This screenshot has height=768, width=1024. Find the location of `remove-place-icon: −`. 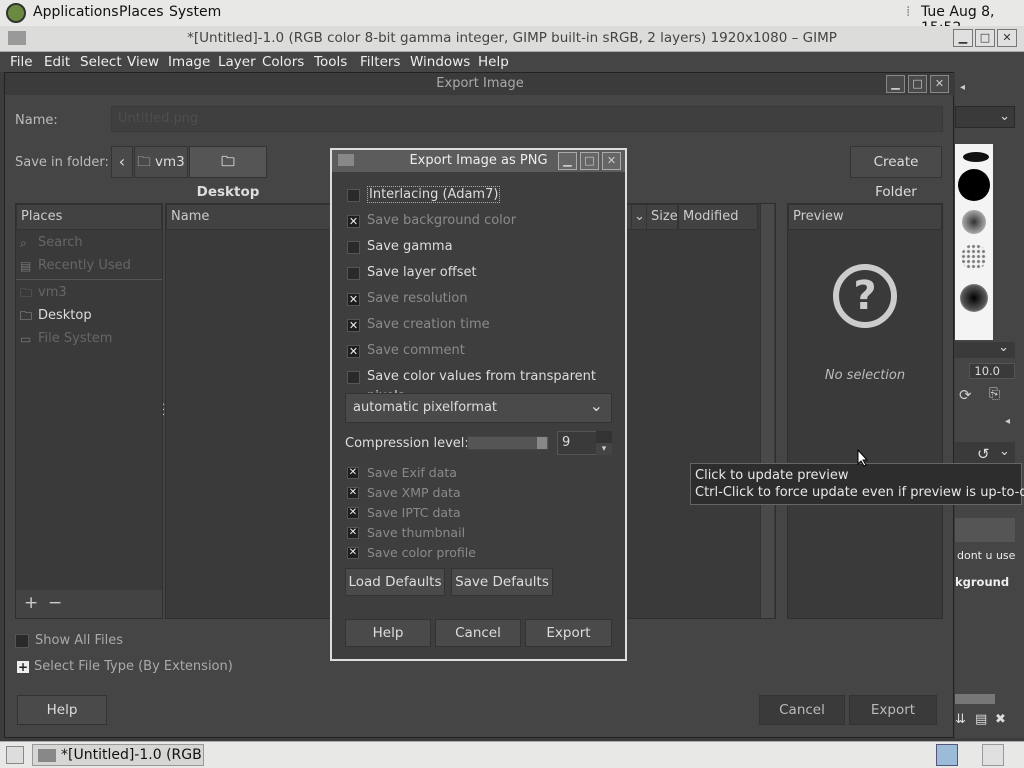

remove-place-icon: − is located at coordinates (55, 603).